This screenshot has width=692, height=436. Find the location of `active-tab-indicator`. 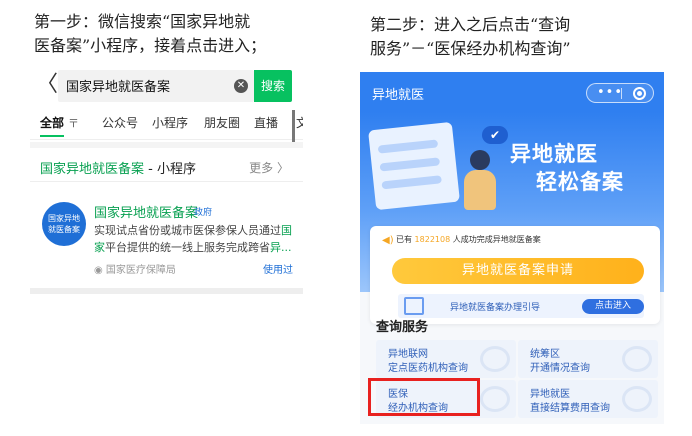

active-tab-indicator is located at coordinates (52, 136).